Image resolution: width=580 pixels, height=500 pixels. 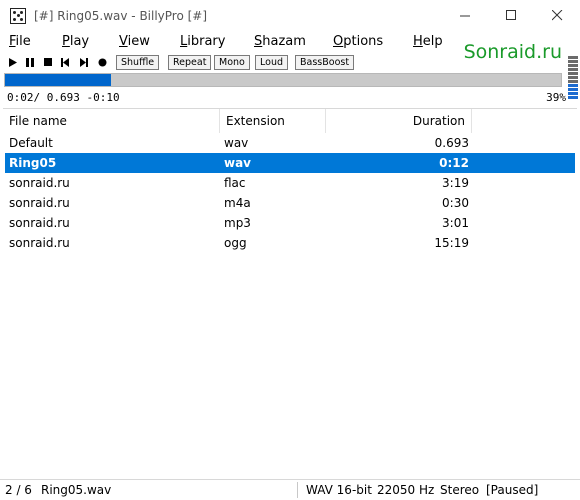 I want to click on cell-duration: 0:30, so click(x=455, y=203).